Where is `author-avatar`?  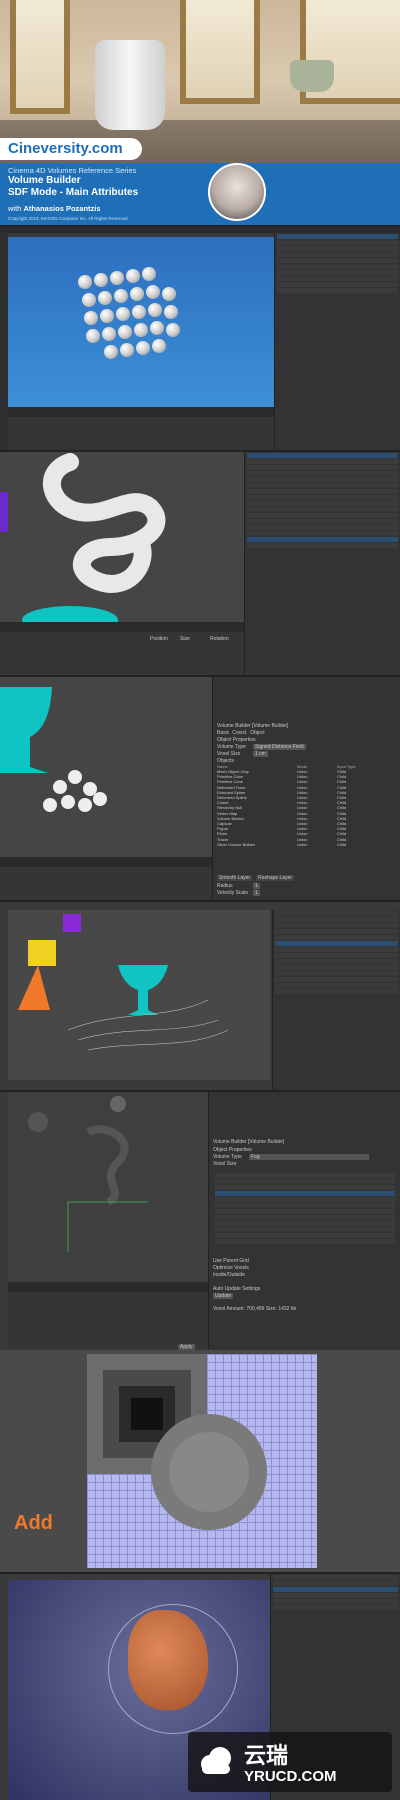
author-avatar is located at coordinates (237, 192).